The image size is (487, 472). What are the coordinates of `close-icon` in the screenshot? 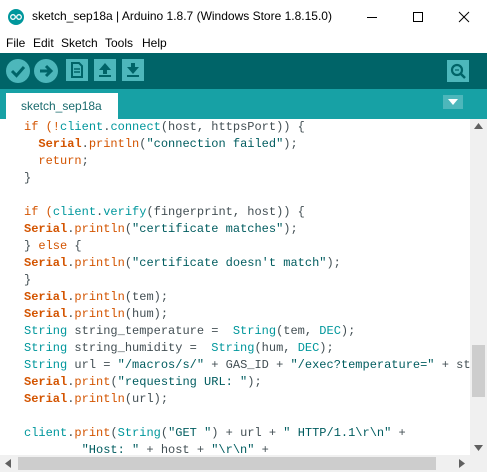 It's located at (464, 16).